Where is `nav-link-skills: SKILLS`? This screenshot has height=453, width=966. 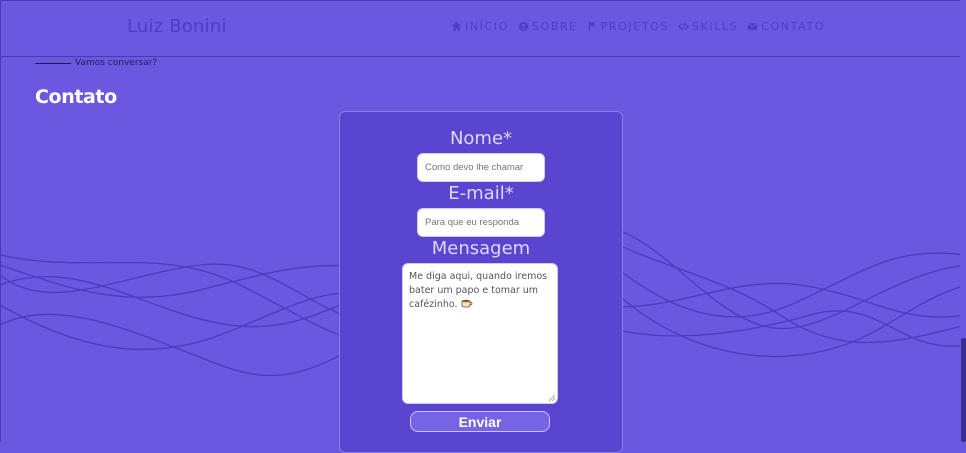 nav-link-skills: SKILLS is located at coordinates (708, 26).